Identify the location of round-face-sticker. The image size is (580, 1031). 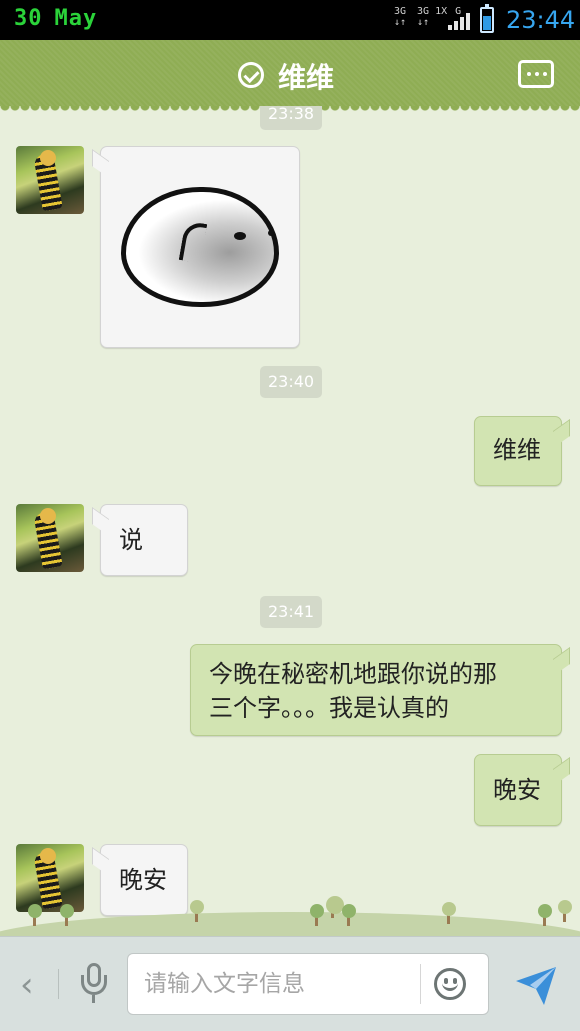
(200, 247).